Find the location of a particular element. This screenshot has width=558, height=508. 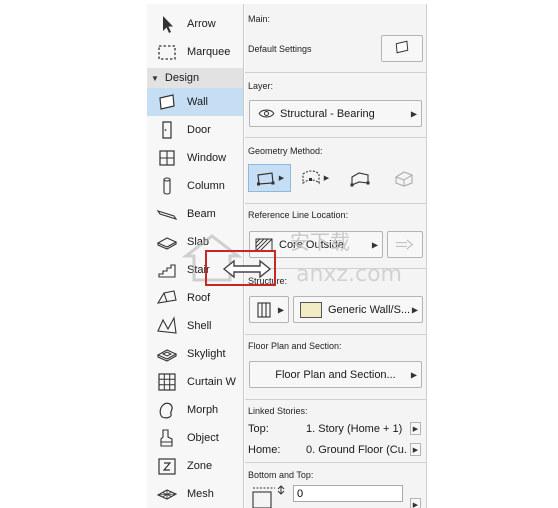

marquee-icon is located at coordinates (167, 52).